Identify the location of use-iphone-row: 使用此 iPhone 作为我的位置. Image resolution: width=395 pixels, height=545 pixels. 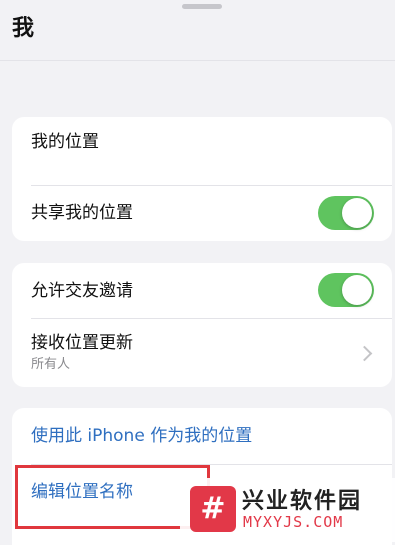
(202, 436).